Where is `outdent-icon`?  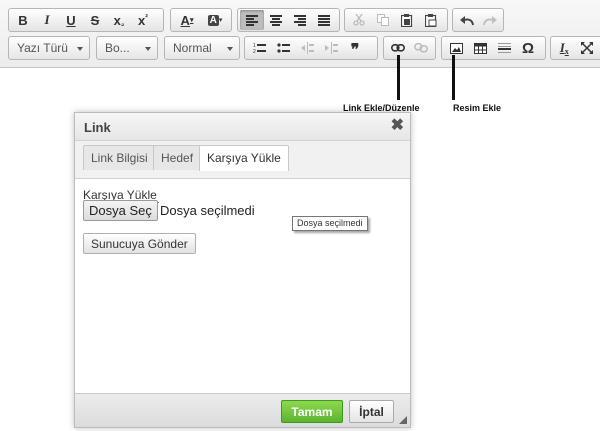 outdent-icon is located at coordinates (307, 48).